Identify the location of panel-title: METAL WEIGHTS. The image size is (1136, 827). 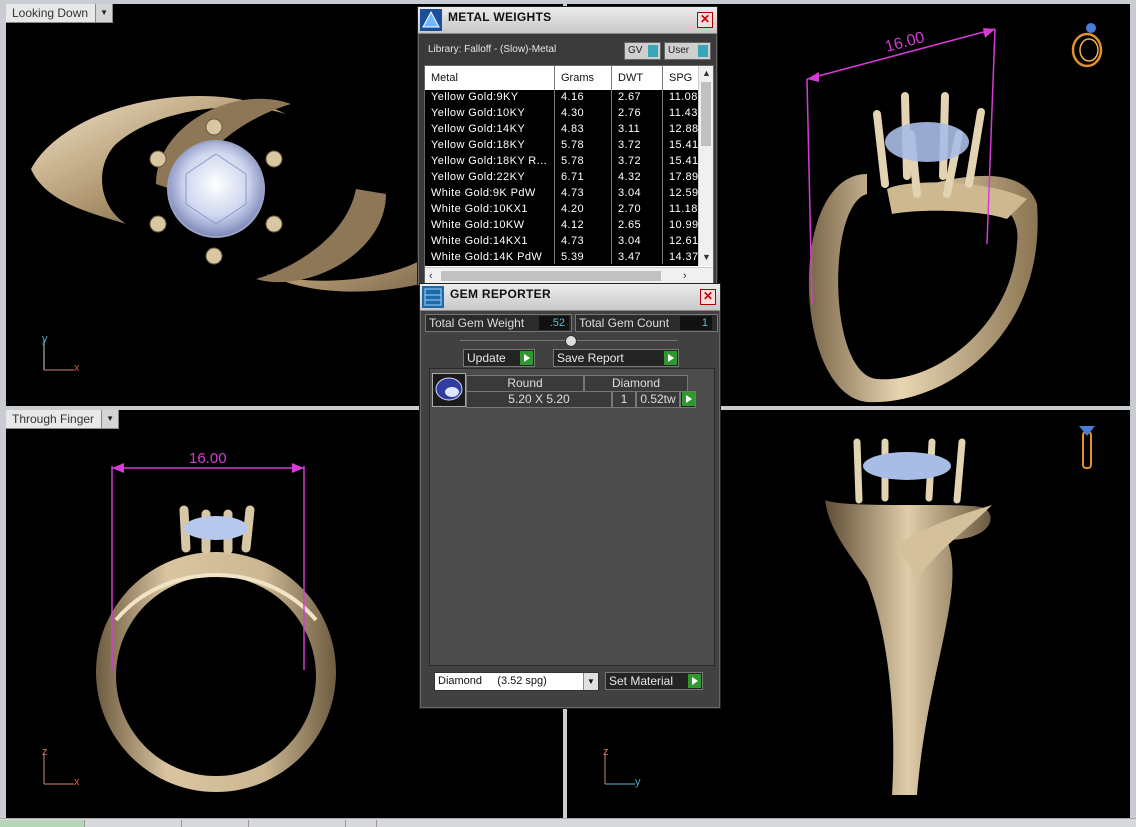
(500, 17).